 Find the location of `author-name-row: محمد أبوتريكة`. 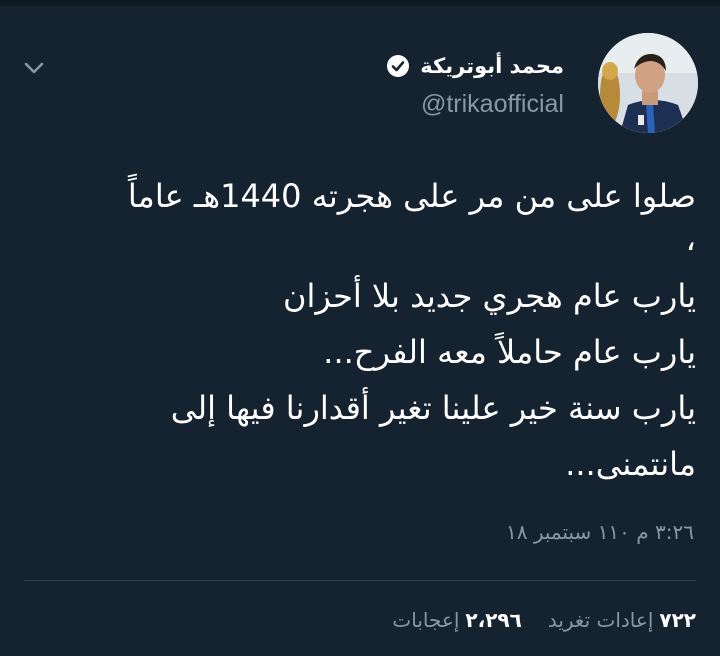

author-name-row: محمد أبوتريكة is located at coordinates (475, 66).